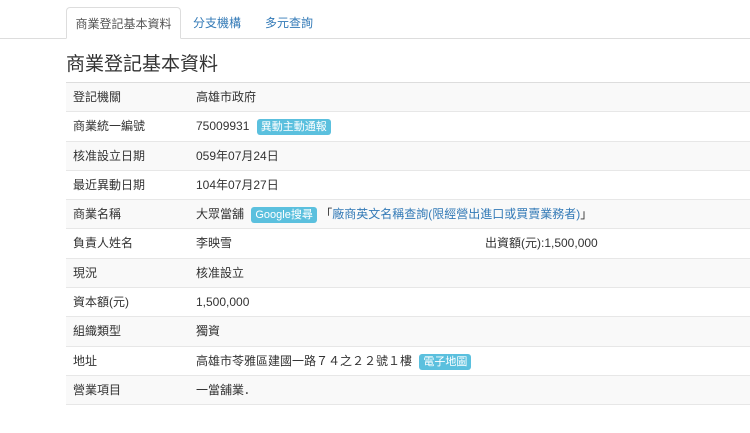 This screenshot has width=750, height=433. I want to click on tab-basic-info: 商業登記基本資料, so click(123, 23).